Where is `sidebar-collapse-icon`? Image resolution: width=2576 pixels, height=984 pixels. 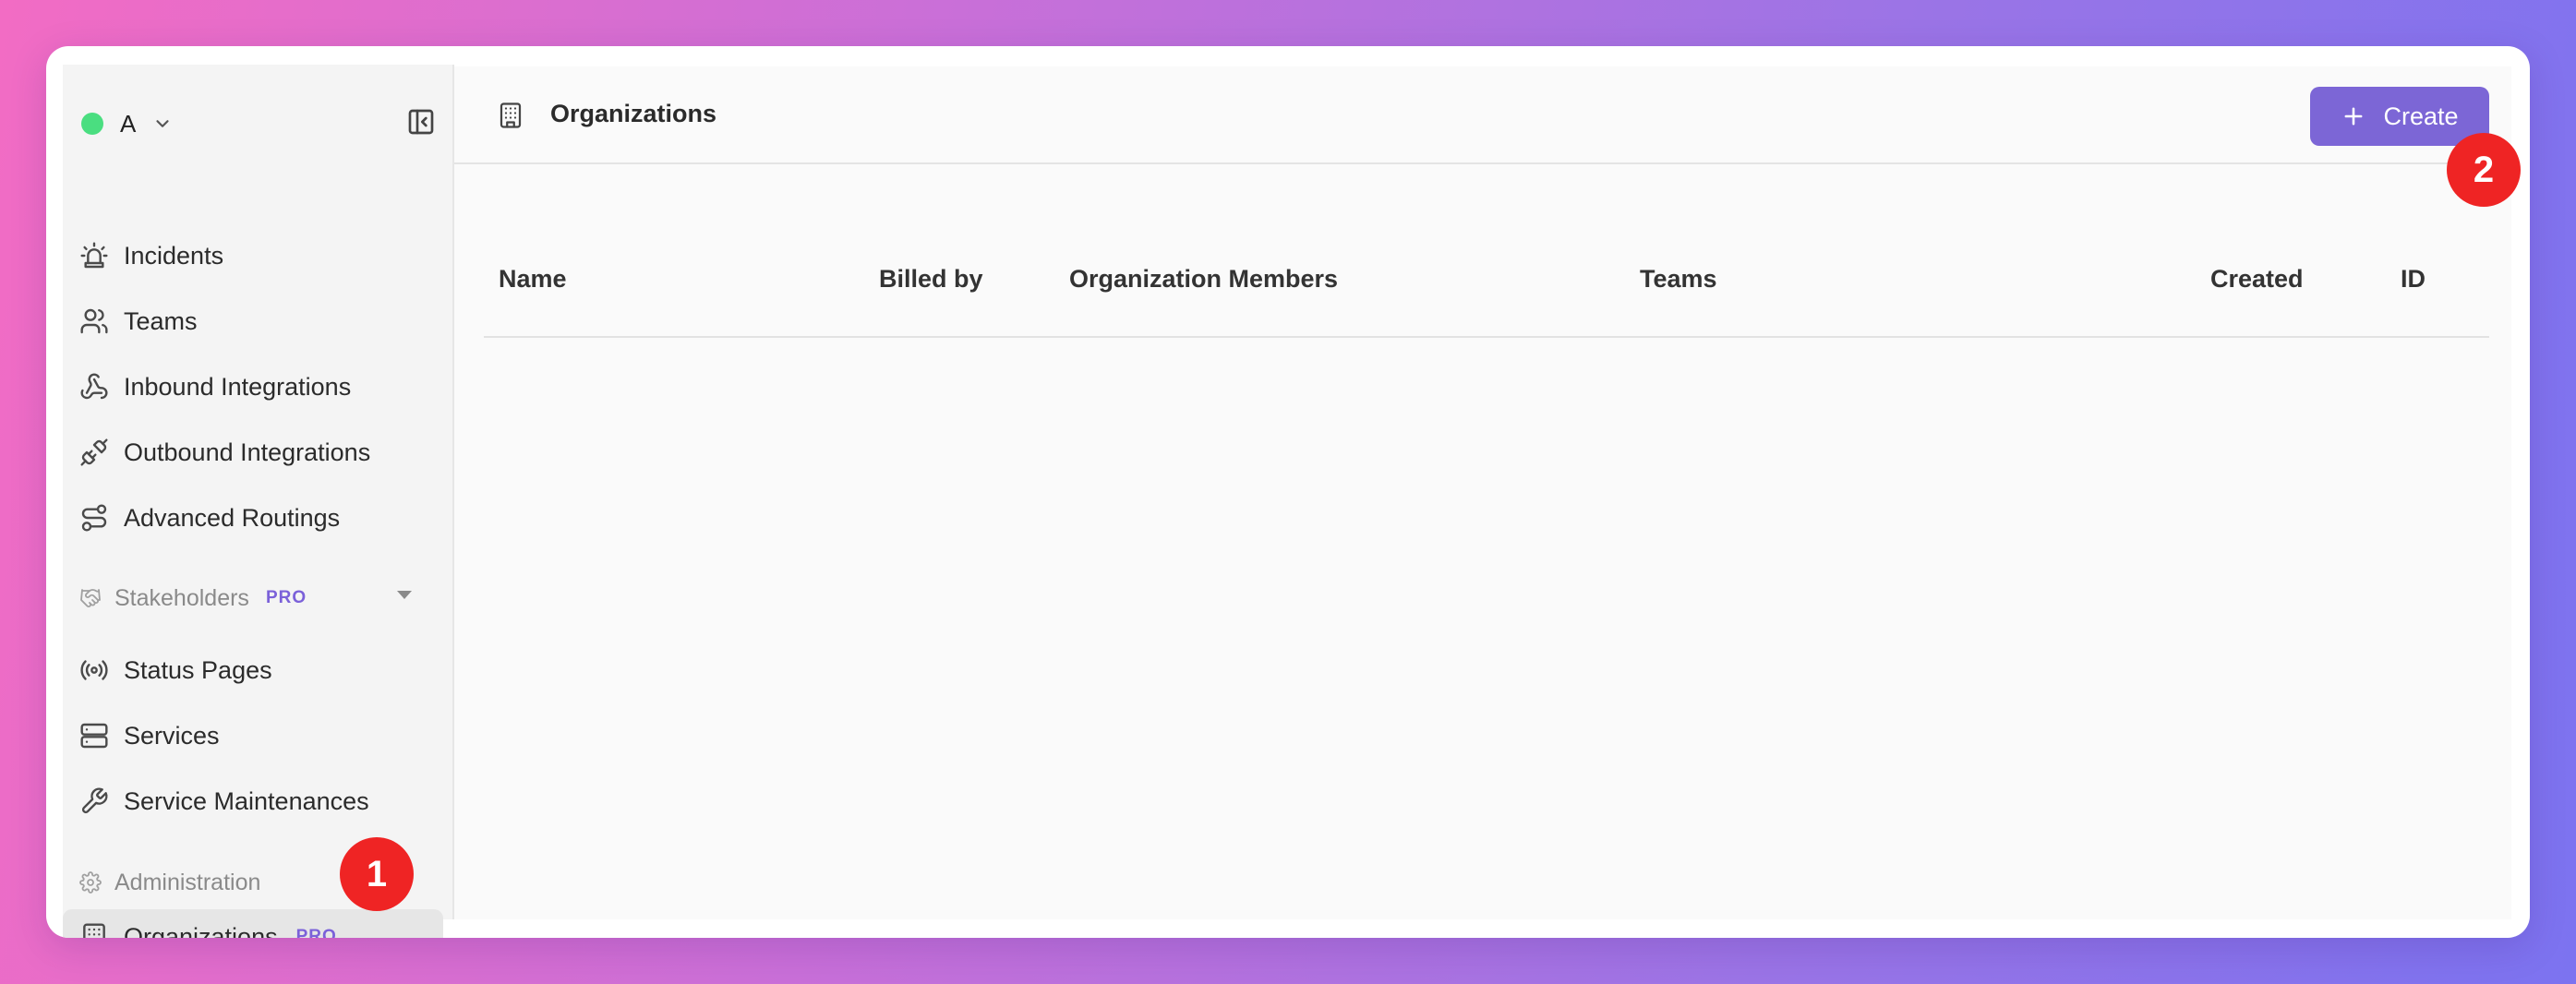 sidebar-collapse-icon is located at coordinates (421, 122).